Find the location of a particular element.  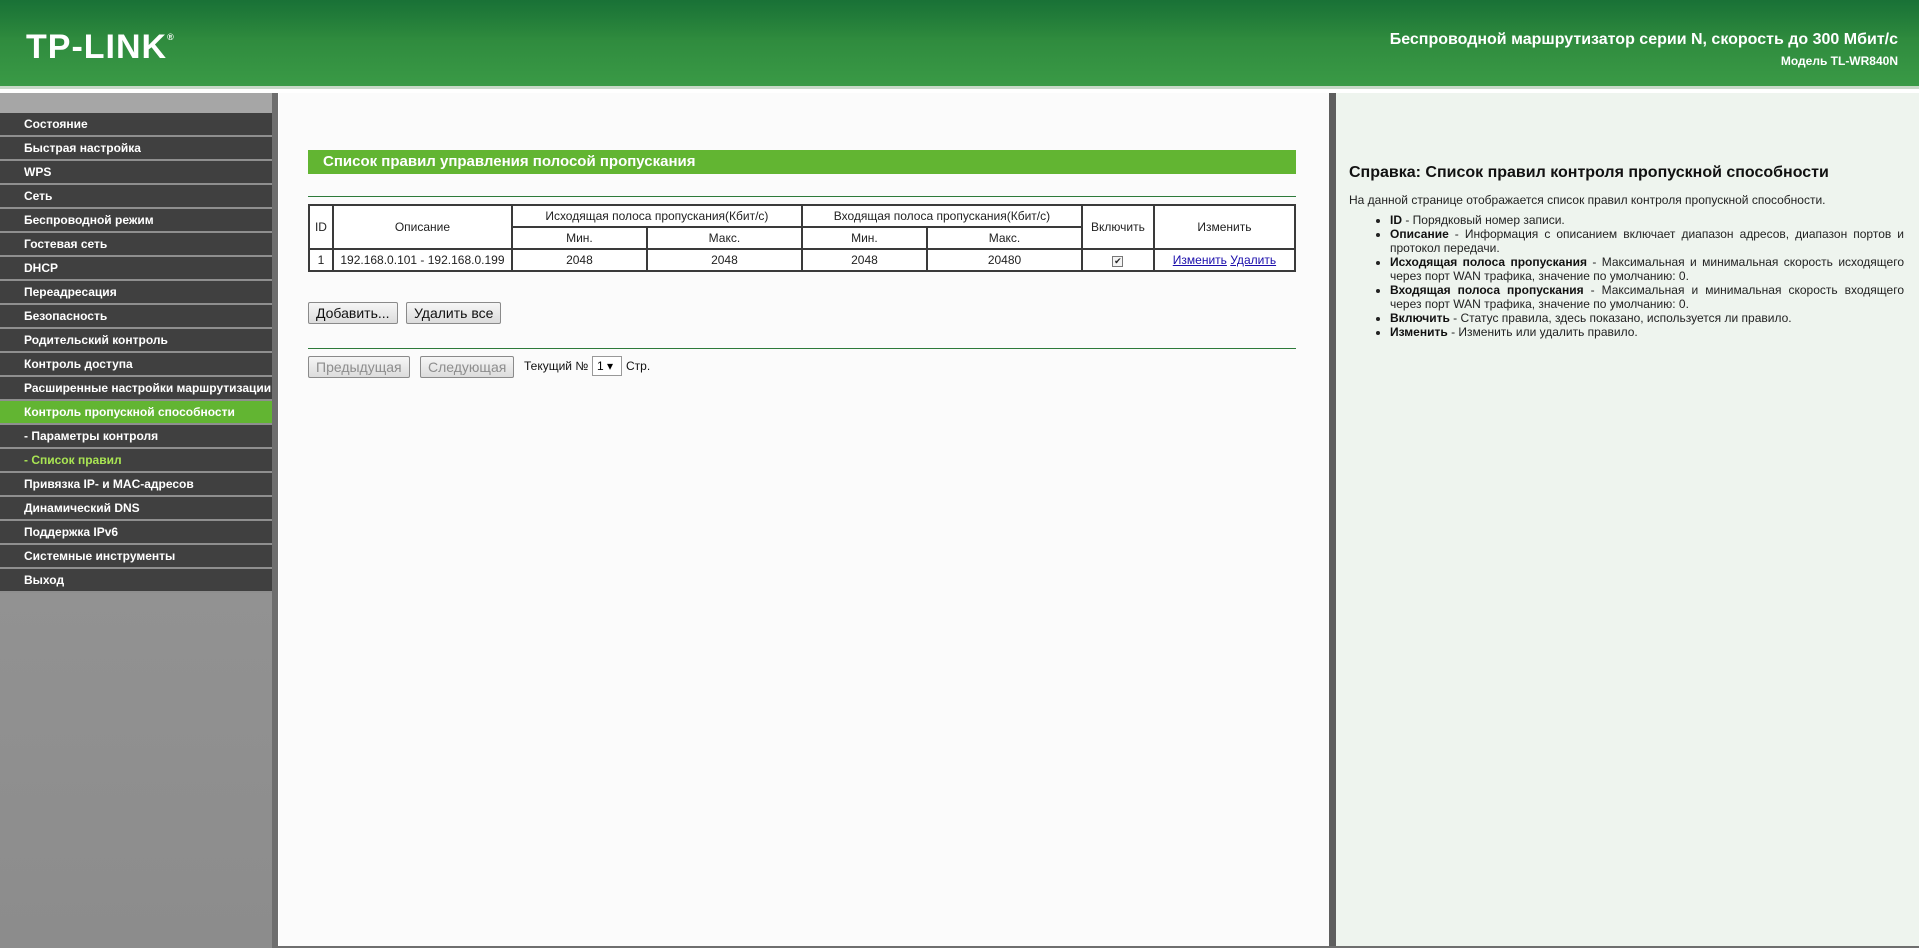

col-id: ID is located at coordinates (321, 227).